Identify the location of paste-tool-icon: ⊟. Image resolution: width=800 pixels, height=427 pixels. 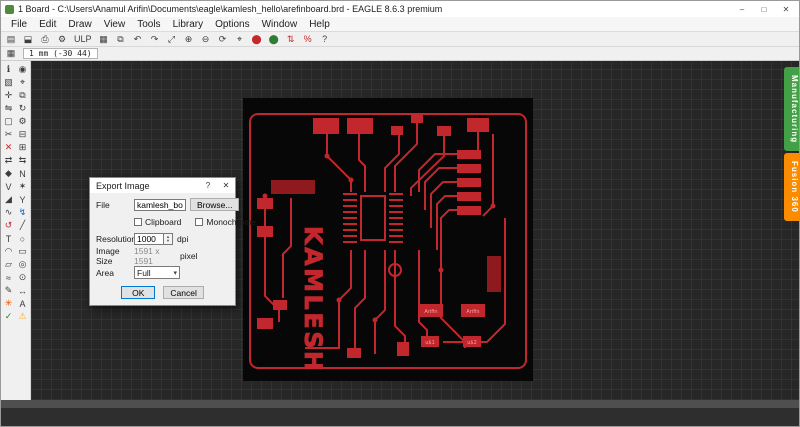
(23, 134).